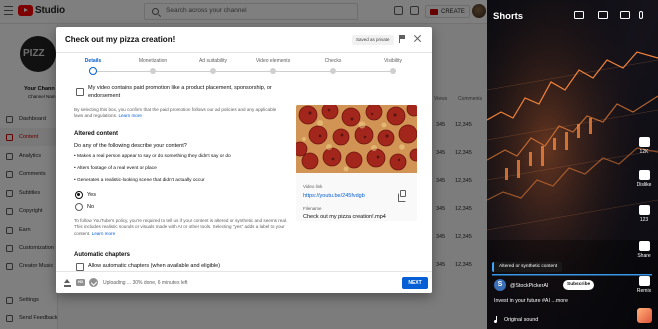 This screenshot has height=329, width=658. I want to click on more-vert-icon, so click(641, 15).